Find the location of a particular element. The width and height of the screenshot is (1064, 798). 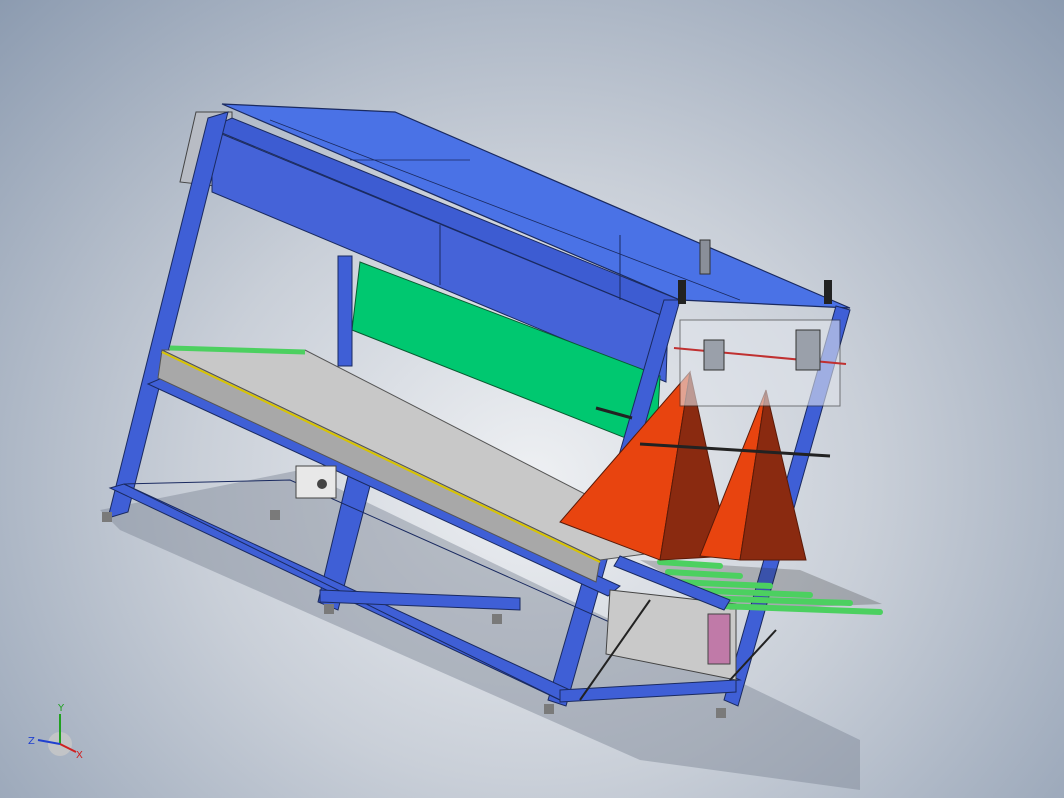

control-knob is located at coordinates (322, 484).